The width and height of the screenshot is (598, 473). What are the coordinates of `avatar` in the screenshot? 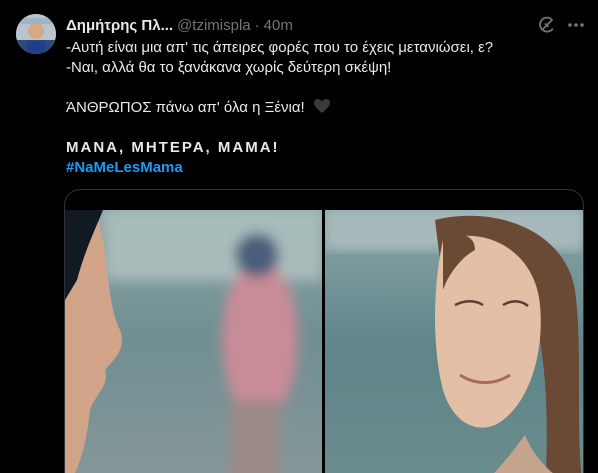 It's located at (36, 34).